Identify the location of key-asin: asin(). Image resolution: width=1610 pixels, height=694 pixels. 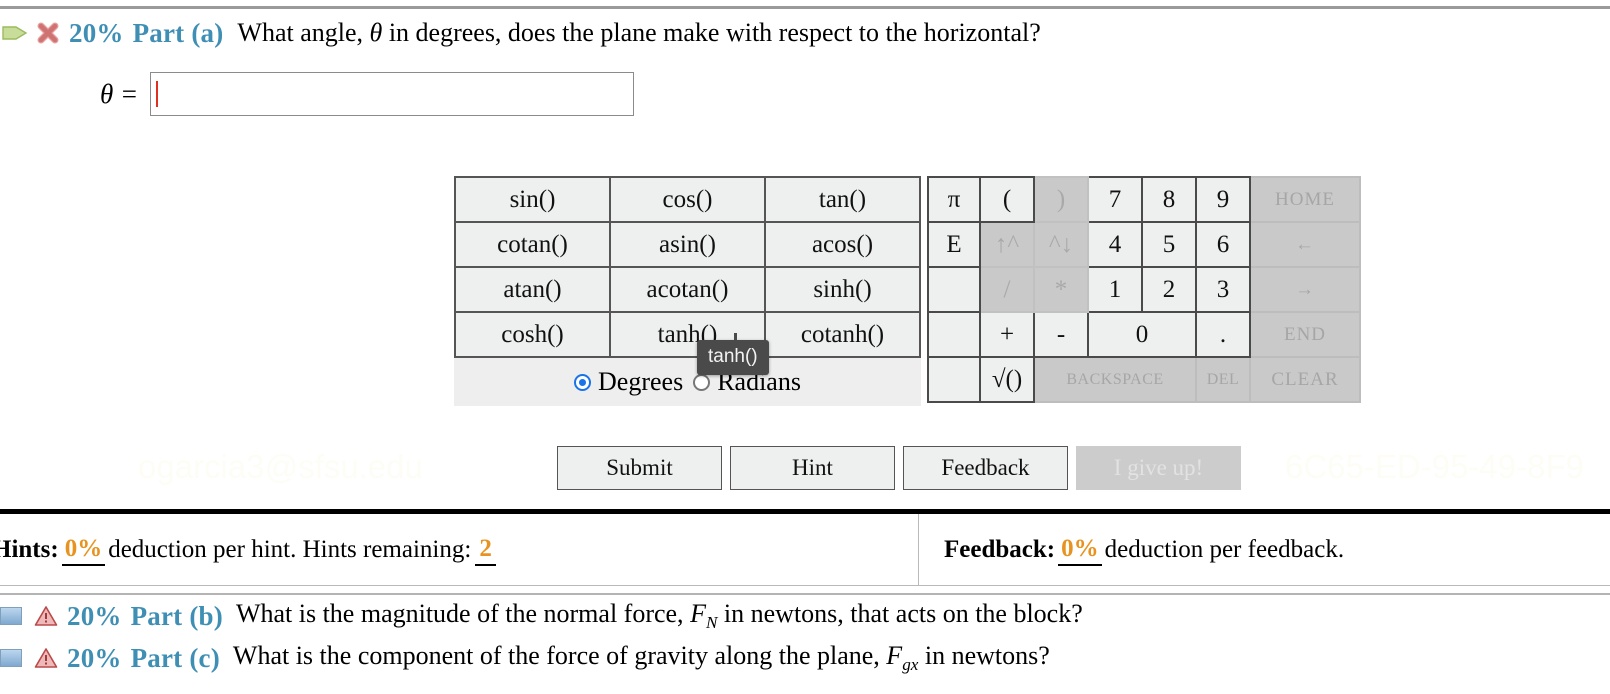
(687, 244).